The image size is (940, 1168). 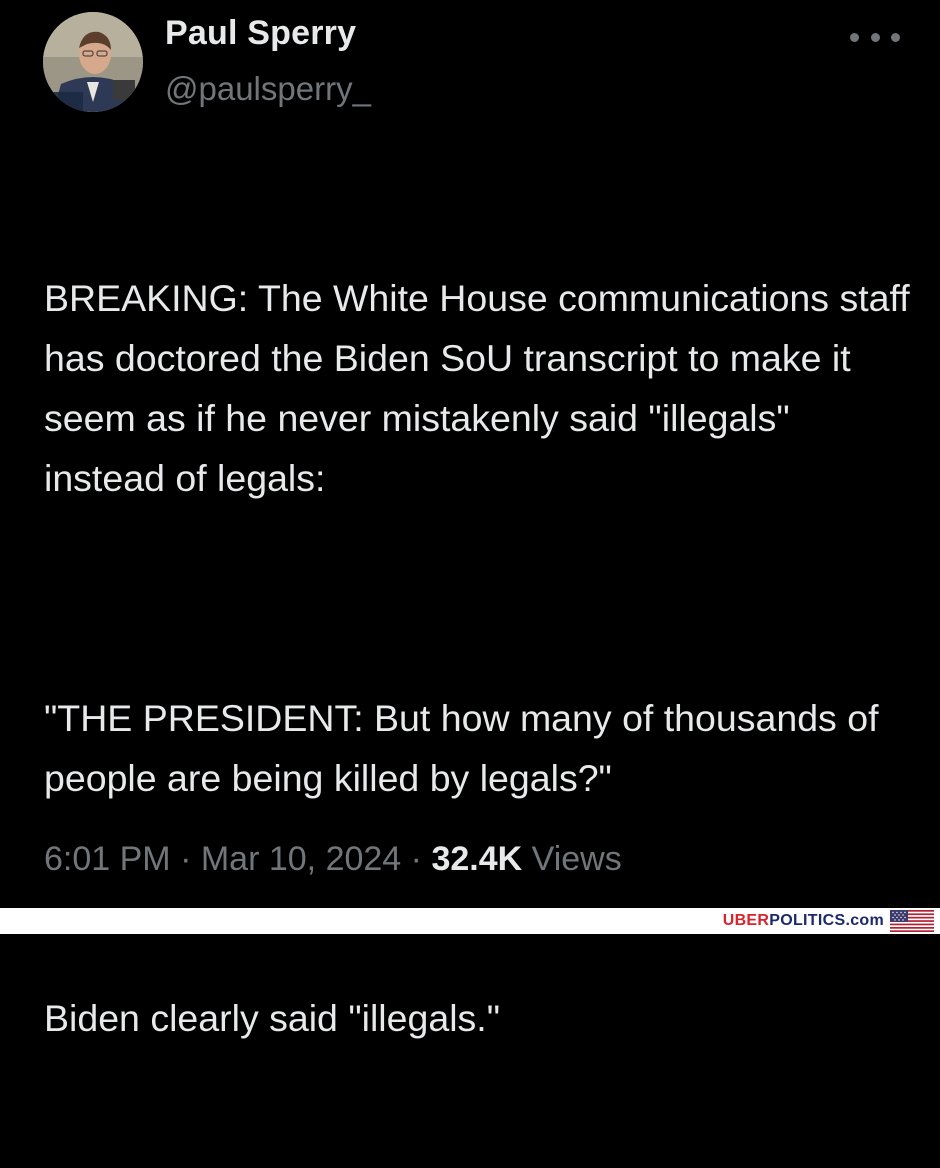 What do you see at coordinates (107, 859) in the screenshot?
I see `tweet-time: 6:01 PM` at bounding box center [107, 859].